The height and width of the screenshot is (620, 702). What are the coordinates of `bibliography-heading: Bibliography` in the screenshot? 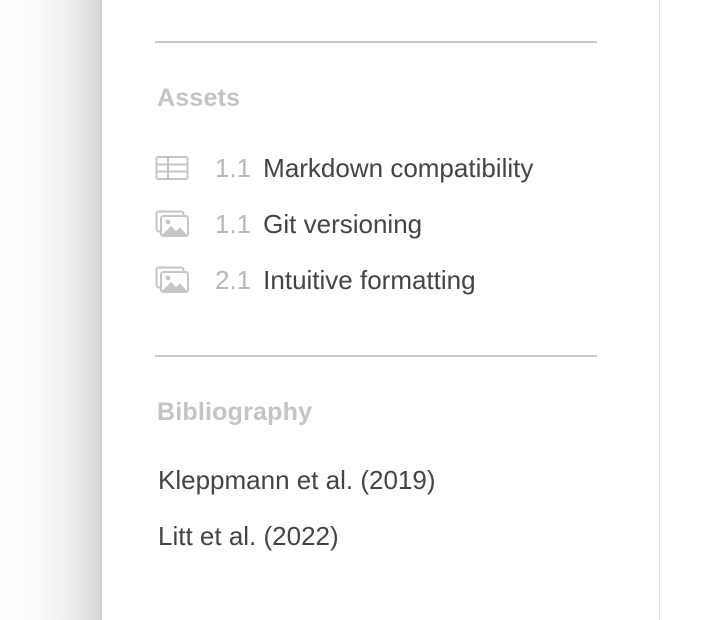 It's located at (235, 412).